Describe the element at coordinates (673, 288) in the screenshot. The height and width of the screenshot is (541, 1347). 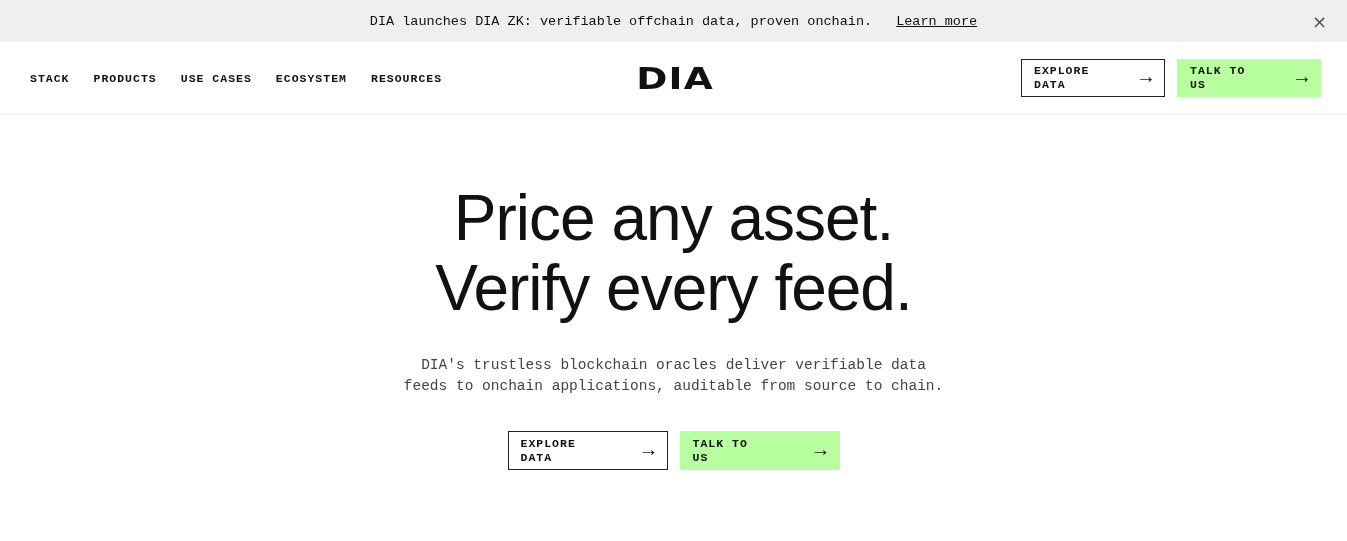
I see `hero-title: Verify every feed.` at that location.